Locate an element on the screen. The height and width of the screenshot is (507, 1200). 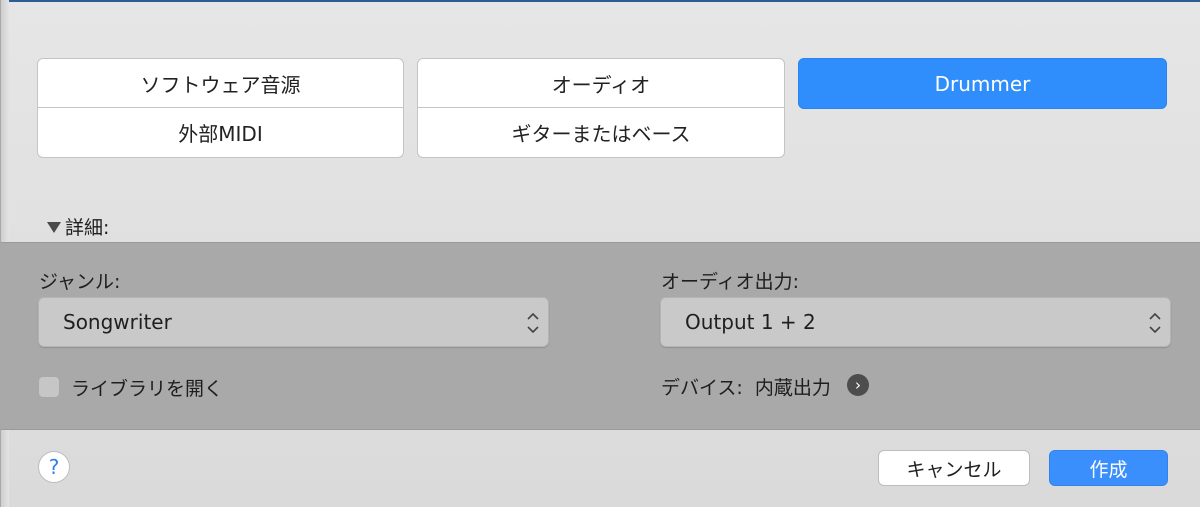
create-button: 作成 is located at coordinates (1108, 468).